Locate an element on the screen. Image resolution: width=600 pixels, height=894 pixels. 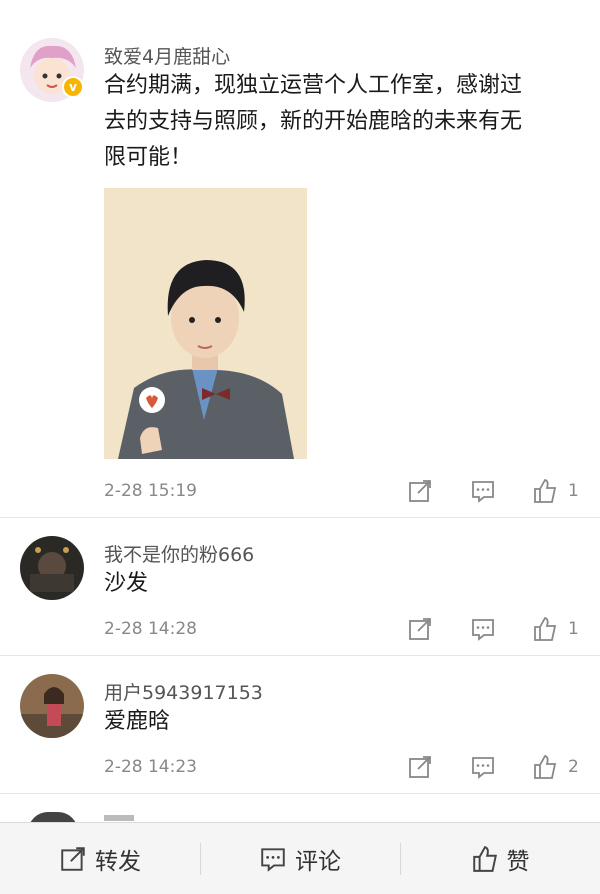
like-button: 赞 is located at coordinates (500, 858).